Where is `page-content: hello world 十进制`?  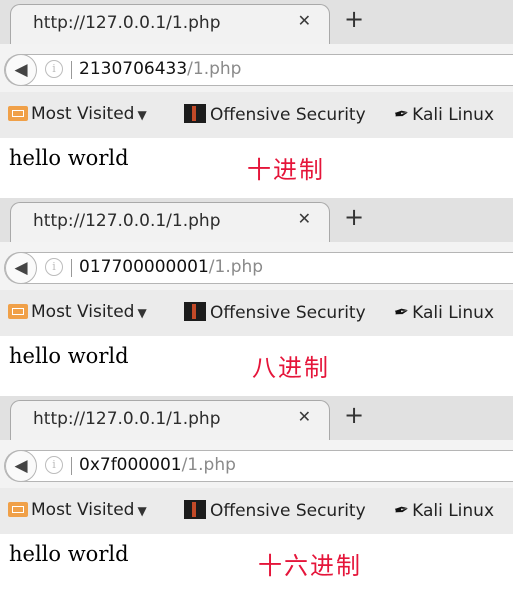 page-content: hello world 十进制 is located at coordinates (256, 168).